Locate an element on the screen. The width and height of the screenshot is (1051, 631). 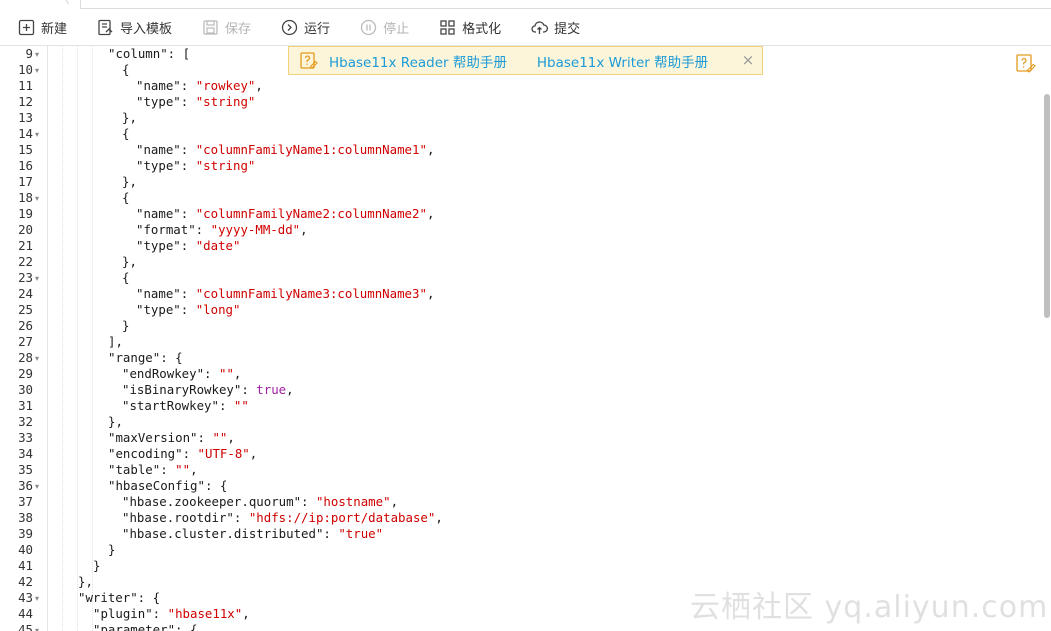
code-token: "plugin": is located at coordinates (130, 613).